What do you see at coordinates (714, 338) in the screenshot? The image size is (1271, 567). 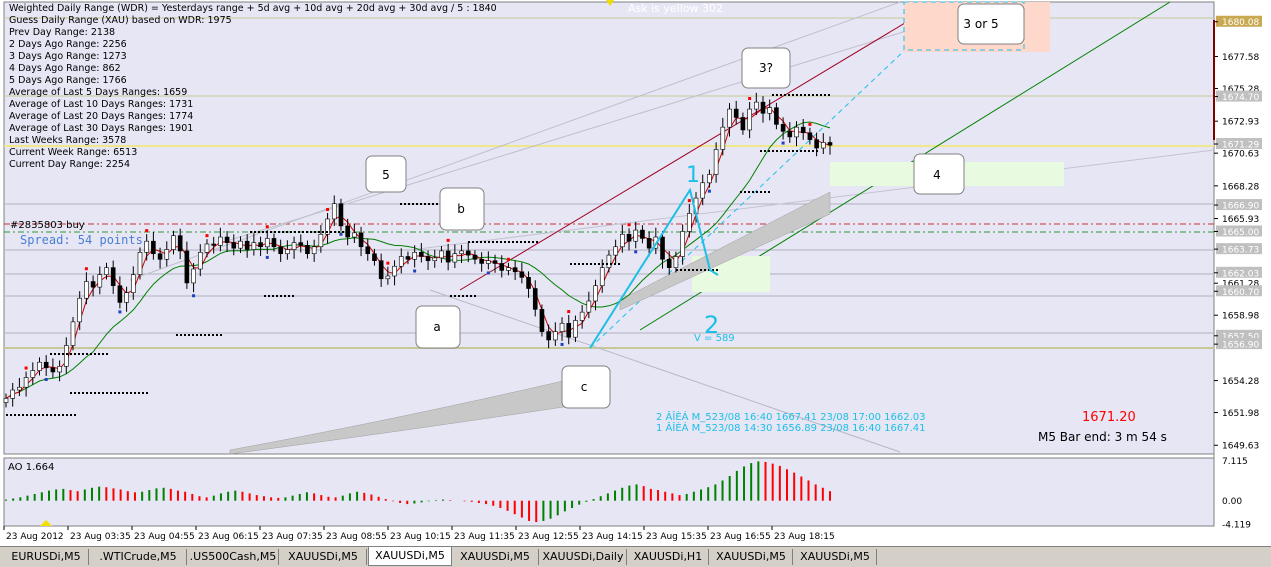 I see `v-label: V = 589` at bounding box center [714, 338].